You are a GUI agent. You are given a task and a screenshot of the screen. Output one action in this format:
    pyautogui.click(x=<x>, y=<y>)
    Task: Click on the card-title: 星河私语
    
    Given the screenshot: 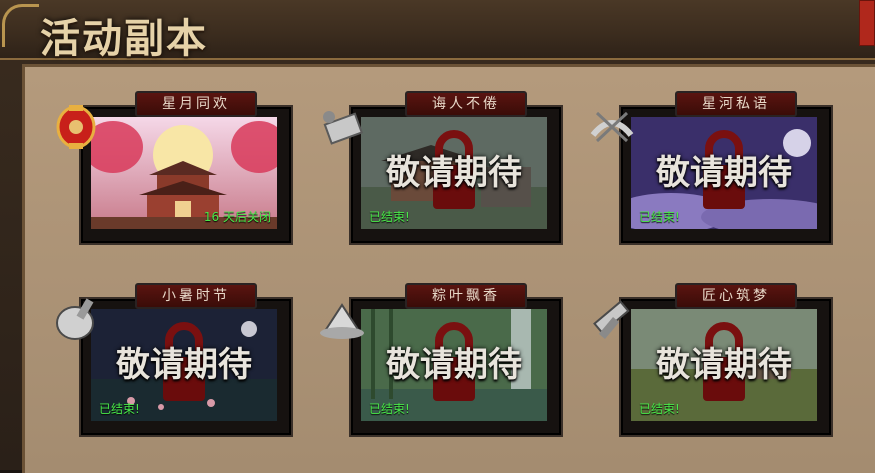 What is the action you would take?
    pyautogui.click(x=736, y=104)
    